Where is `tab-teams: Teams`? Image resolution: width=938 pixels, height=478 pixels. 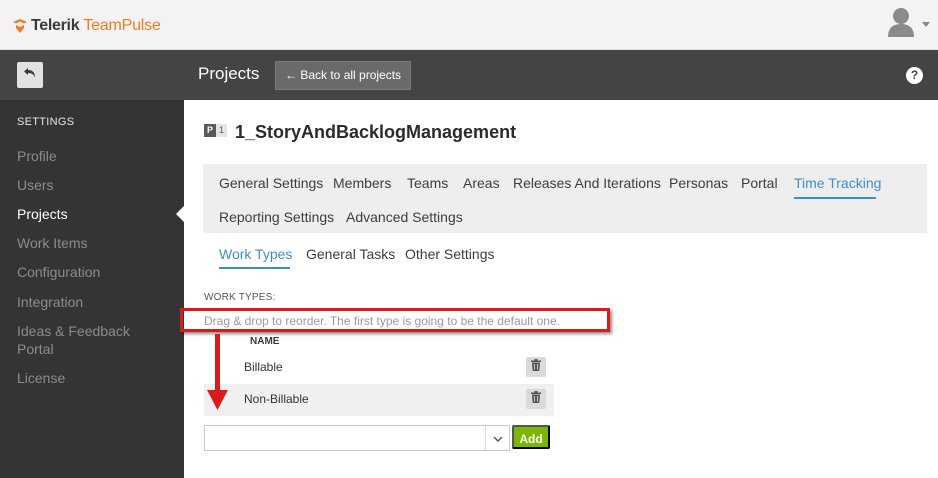
tab-teams: Teams is located at coordinates (427, 183).